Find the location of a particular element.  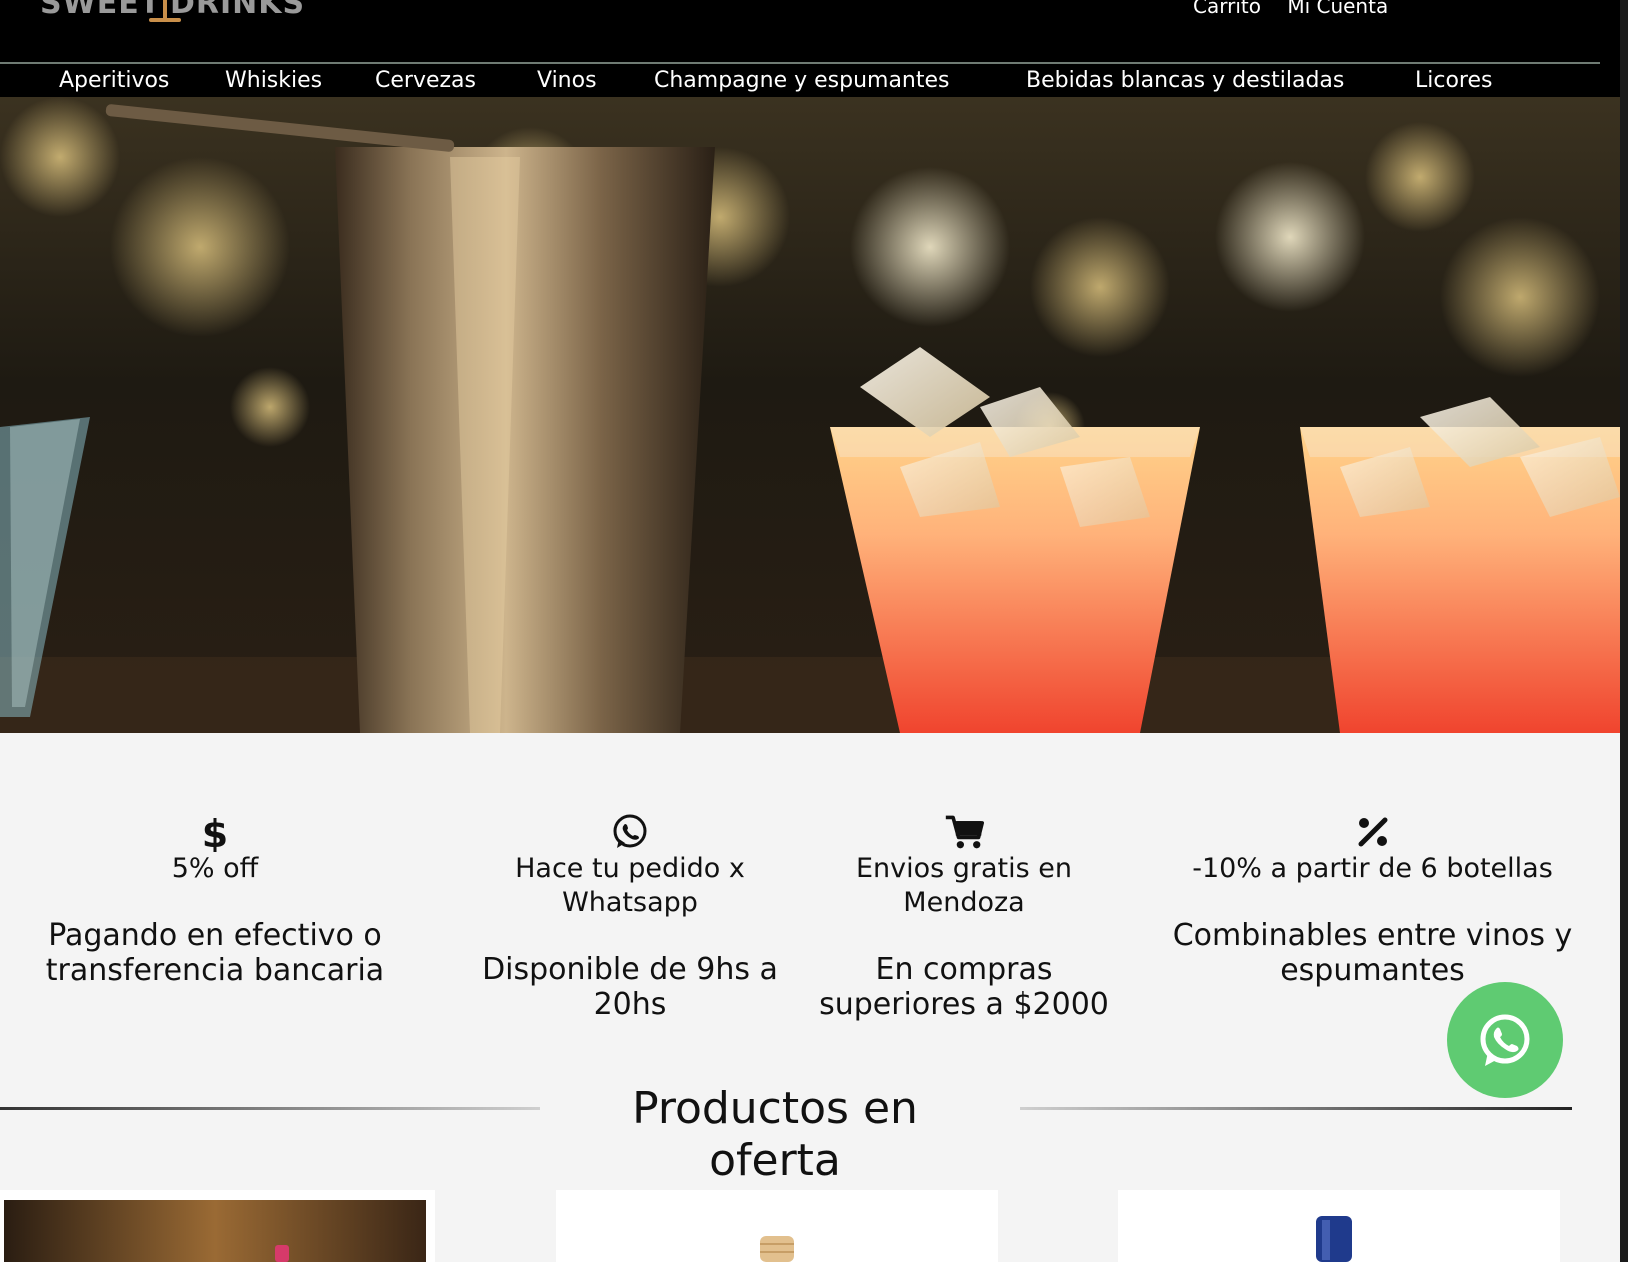

feature-title: 5% off is located at coordinates (215, 868).